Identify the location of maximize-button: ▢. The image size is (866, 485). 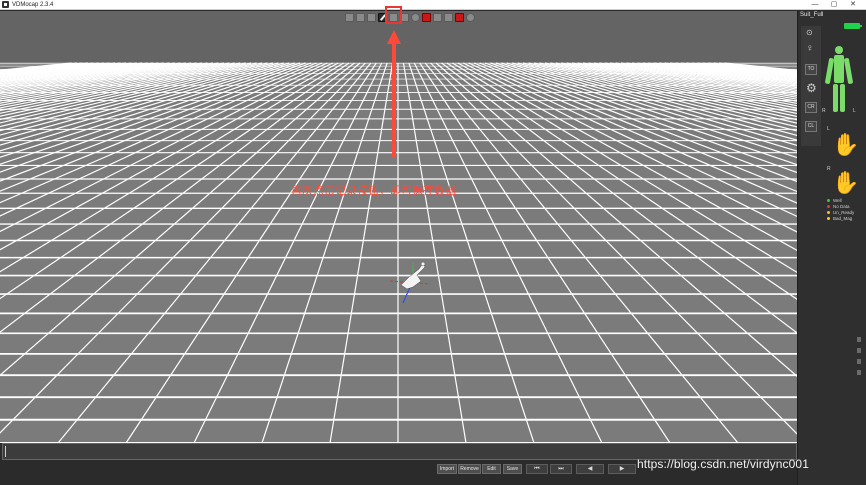
(834, 5).